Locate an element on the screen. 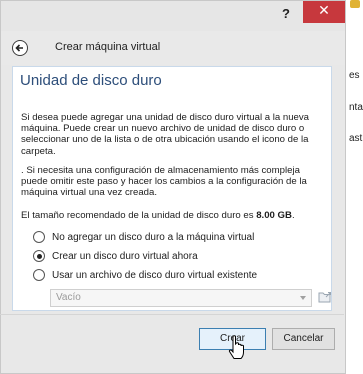 The height and width of the screenshot is (374, 363). back-button is located at coordinates (20, 48).